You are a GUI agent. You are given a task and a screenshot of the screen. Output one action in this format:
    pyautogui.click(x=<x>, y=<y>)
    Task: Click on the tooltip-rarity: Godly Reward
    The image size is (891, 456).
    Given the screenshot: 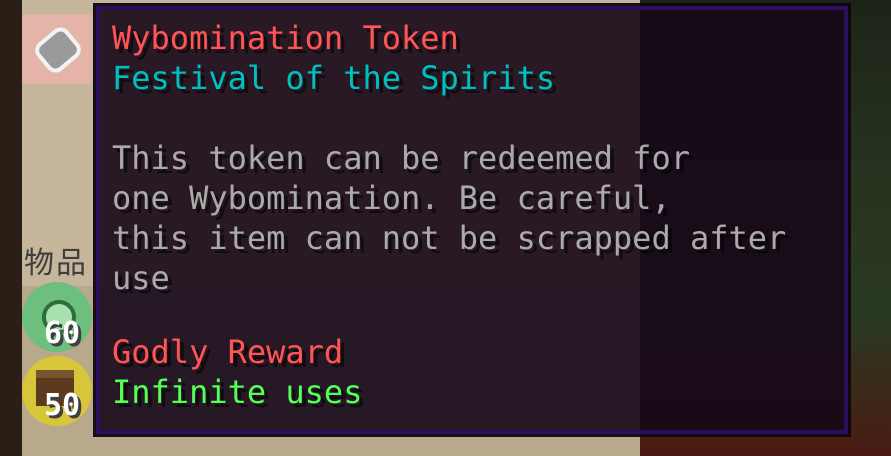 What is the action you would take?
    pyautogui.click(x=228, y=352)
    